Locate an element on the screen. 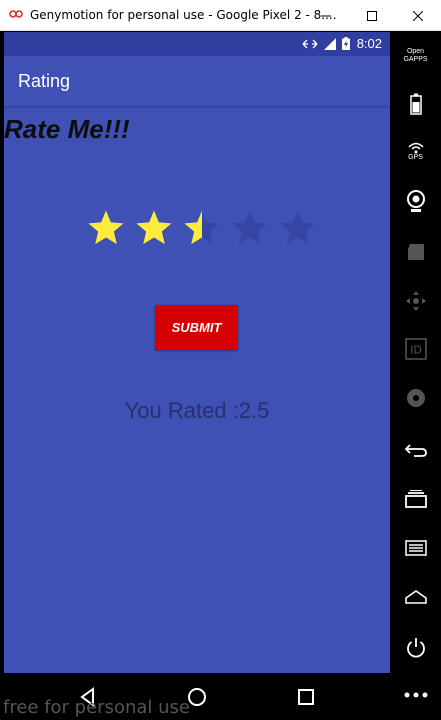 This screenshot has width=441, height=720. dpad-icon is located at coordinates (415, 301).